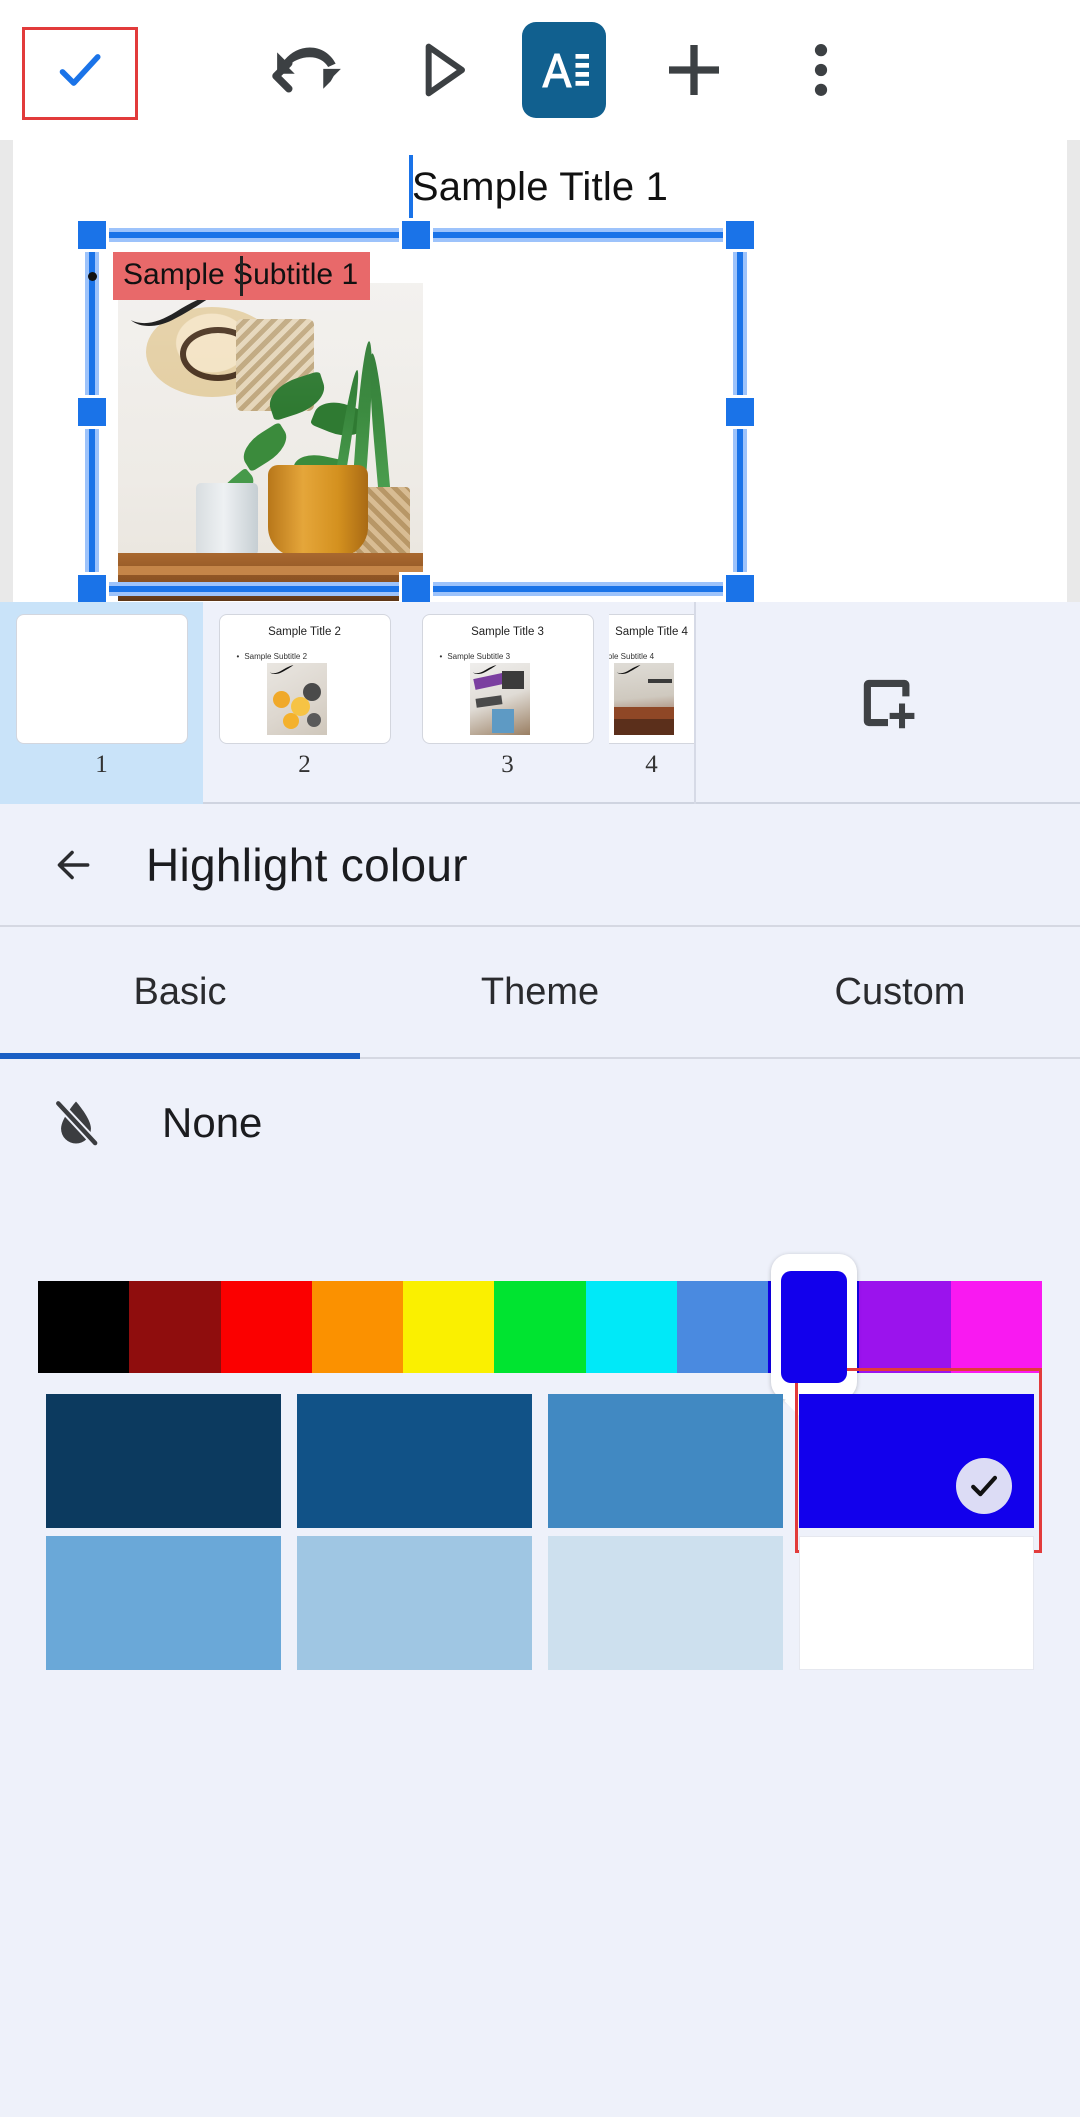 The image size is (1080, 2117). What do you see at coordinates (507, 764) in the screenshot?
I see `thumbnail-number: 3` at bounding box center [507, 764].